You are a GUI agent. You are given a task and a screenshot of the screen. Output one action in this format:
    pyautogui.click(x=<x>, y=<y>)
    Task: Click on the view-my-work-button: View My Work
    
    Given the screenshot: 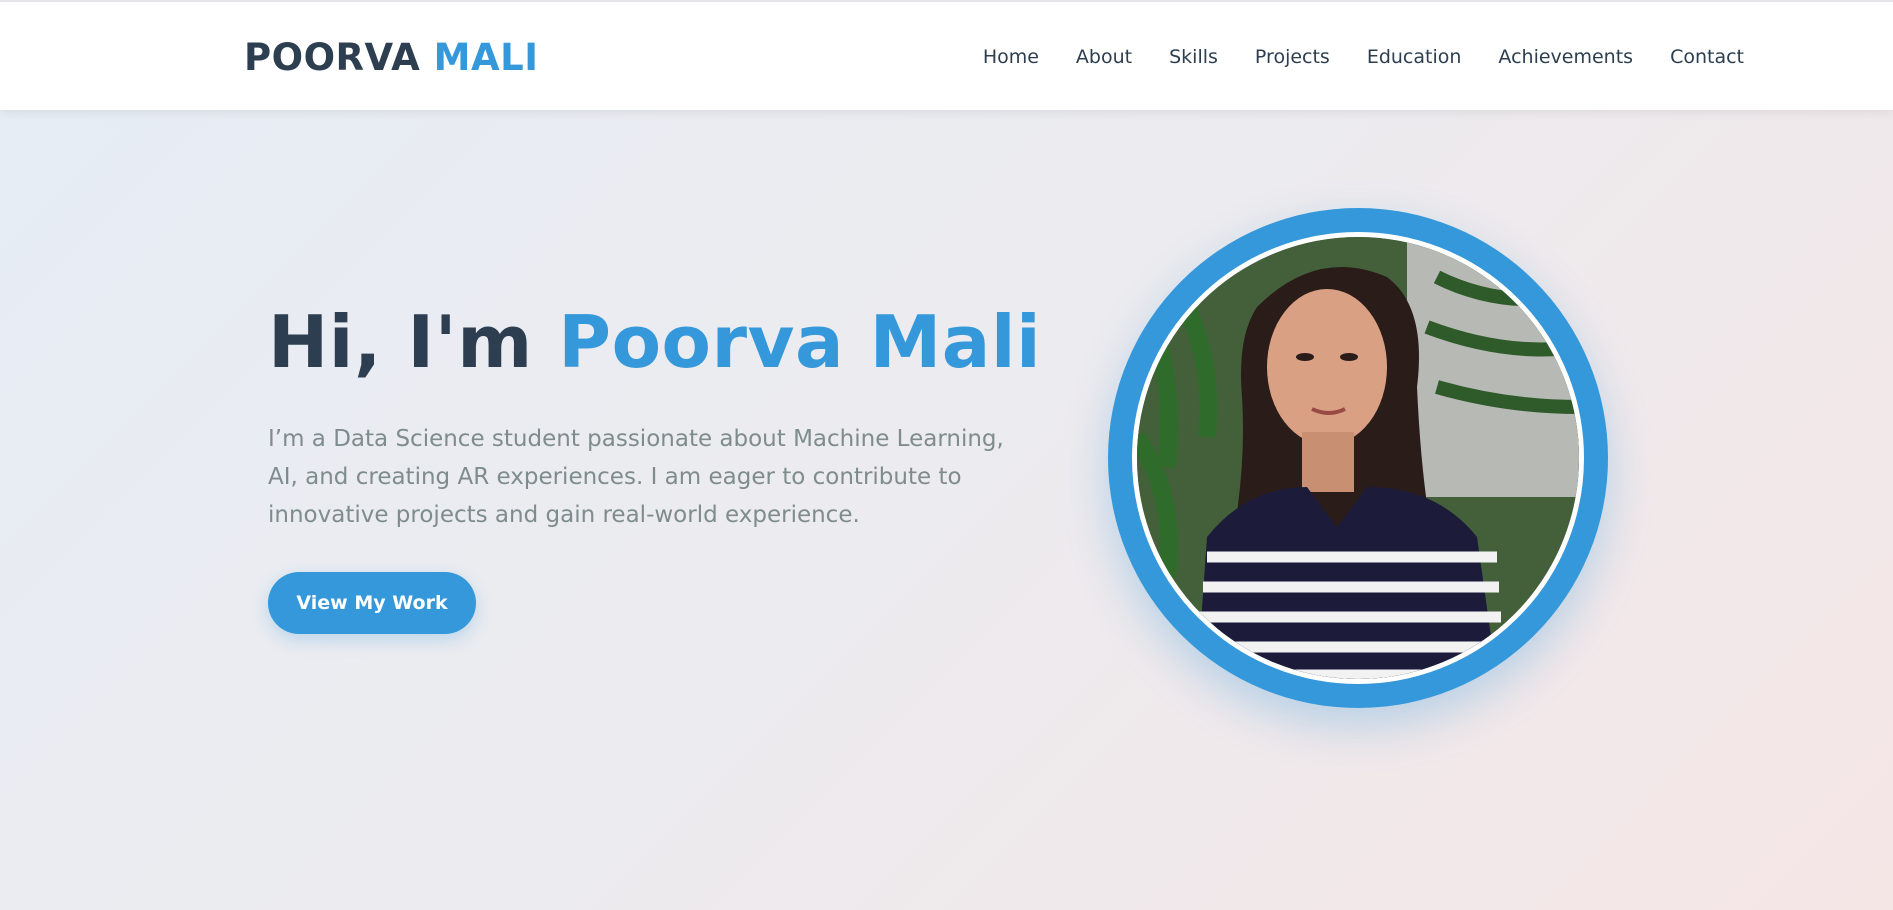 What is the action you would take?
    pyautogui.click(x=372, y=603)
    